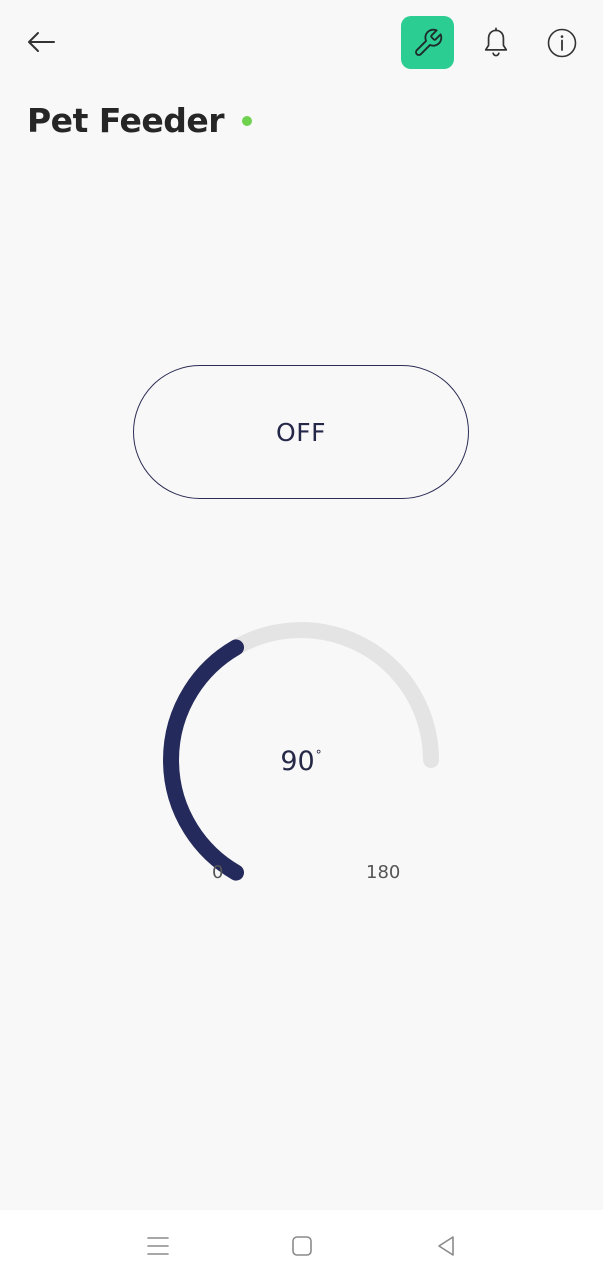 Image resolution: width=603 pixels, height=1280 pixels. I want to click on gauge-unit: °, so click(318, 755).